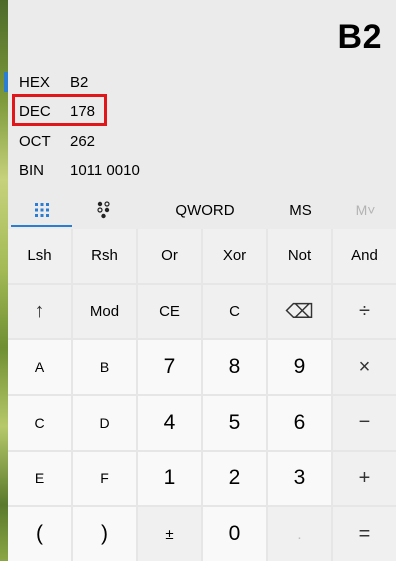  I want to click on mode-bar: QWORD MS M˅, so click(202, 210).